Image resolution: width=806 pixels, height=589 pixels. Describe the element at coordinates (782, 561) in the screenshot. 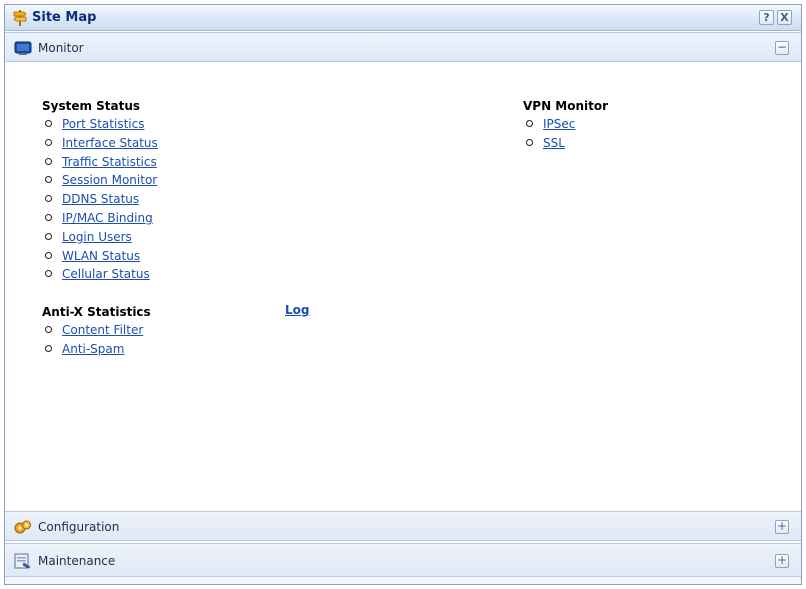

I see `expand-maintenance-button: +` at that location.